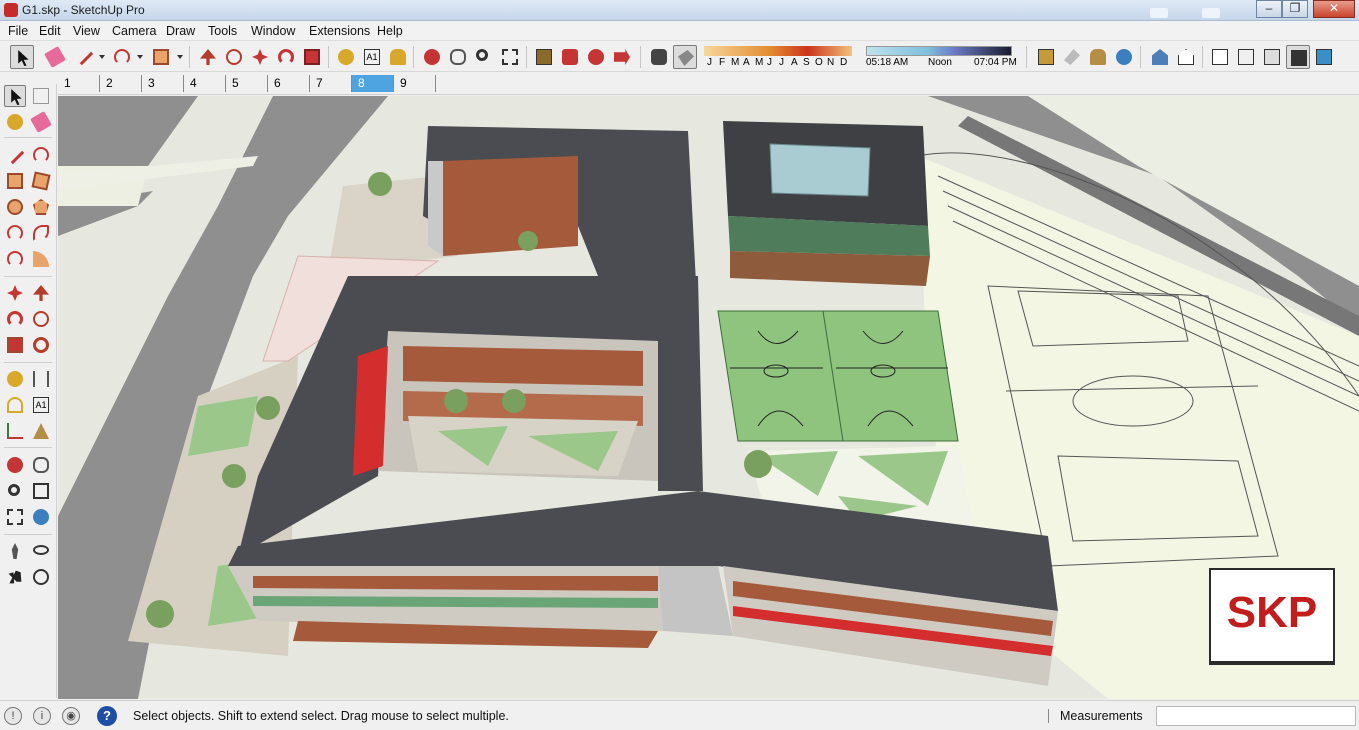  What do you see at coordinates (41, 233) in the screenshot?
I see `palette-2pt-arc-button` at bounding box center [41, 233].